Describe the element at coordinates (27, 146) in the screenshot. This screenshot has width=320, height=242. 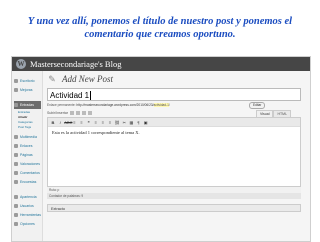
I see `sidebar-item-enlaces: Enlaces` at that location.